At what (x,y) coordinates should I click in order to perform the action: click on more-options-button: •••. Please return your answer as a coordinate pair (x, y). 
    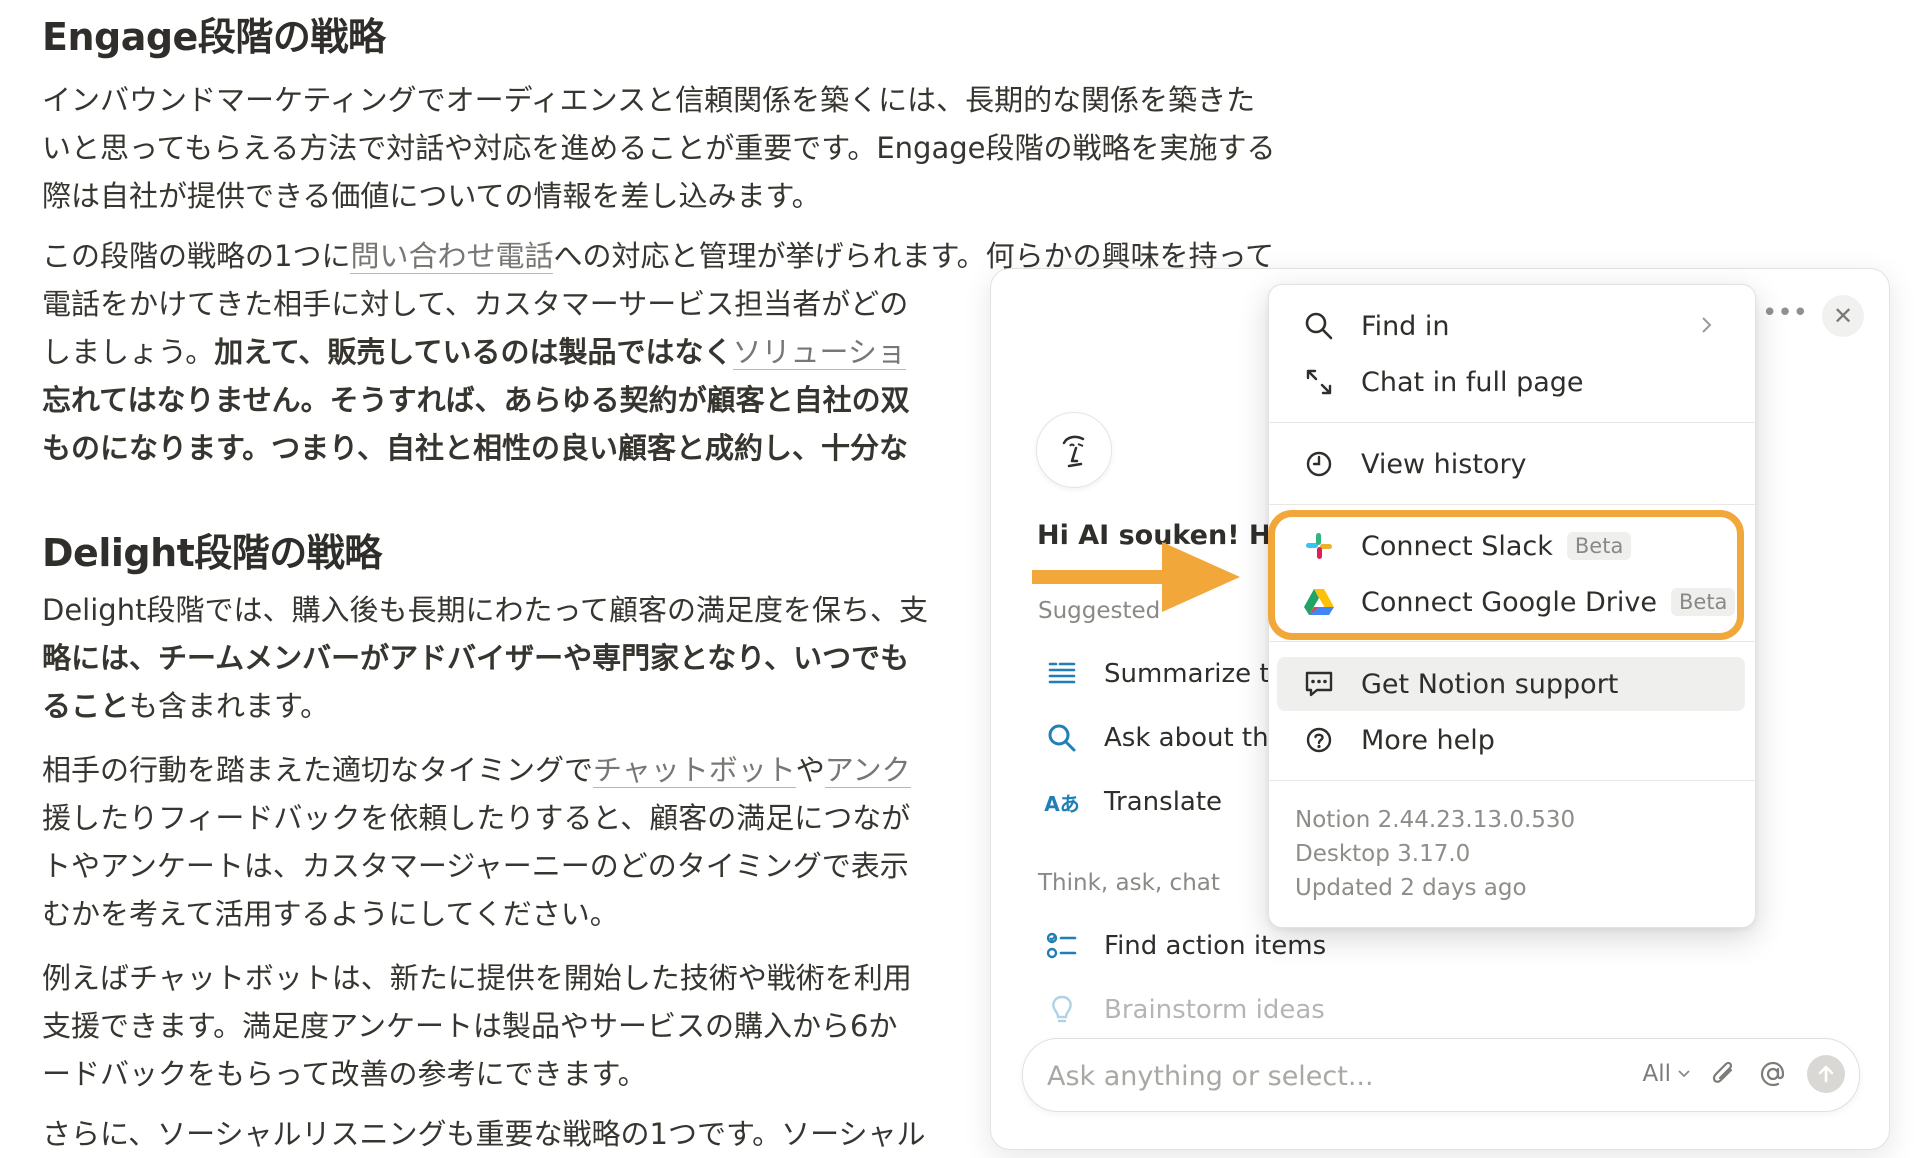
    Looking at the image, I should click on (1785, 313).